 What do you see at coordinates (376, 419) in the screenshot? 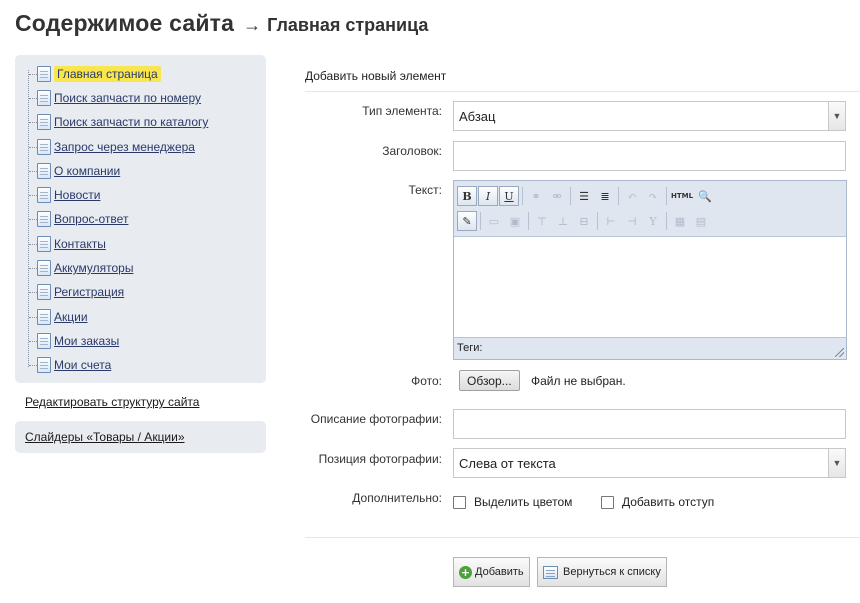
I see `photo-description-label: Описание фотографии:` at bounding box center [376, 419].